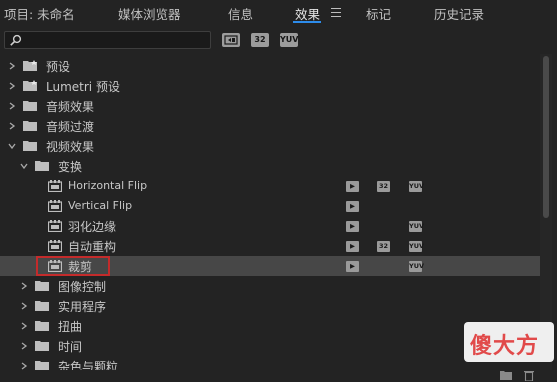  I want to click on accelerated-effects-filter-button, so click(231, 40).